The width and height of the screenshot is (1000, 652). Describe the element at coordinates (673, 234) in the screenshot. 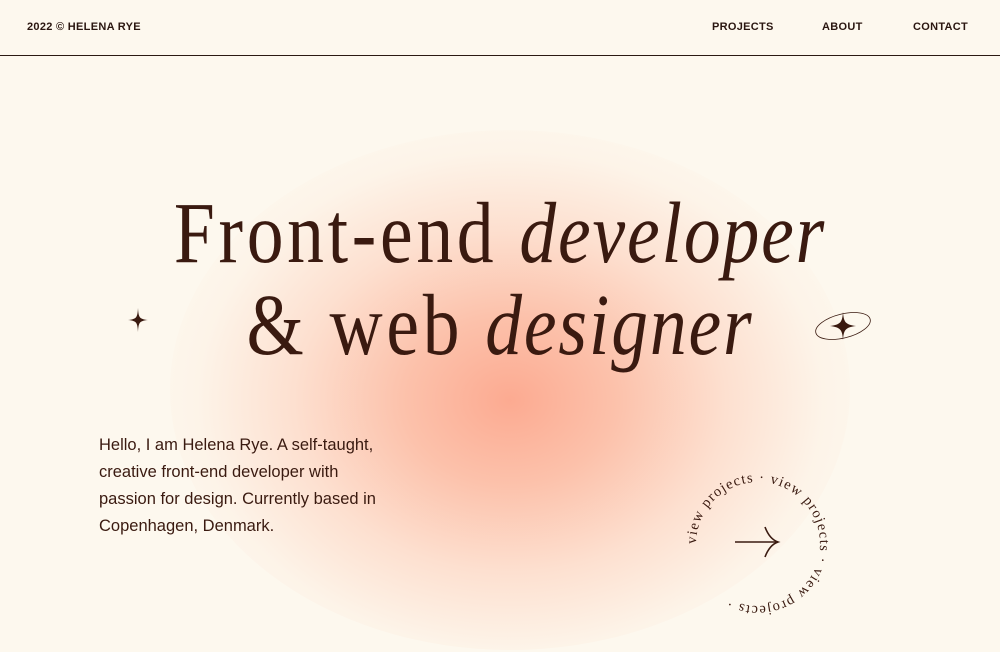

I see `hero-headline-developer: developer` at that location.